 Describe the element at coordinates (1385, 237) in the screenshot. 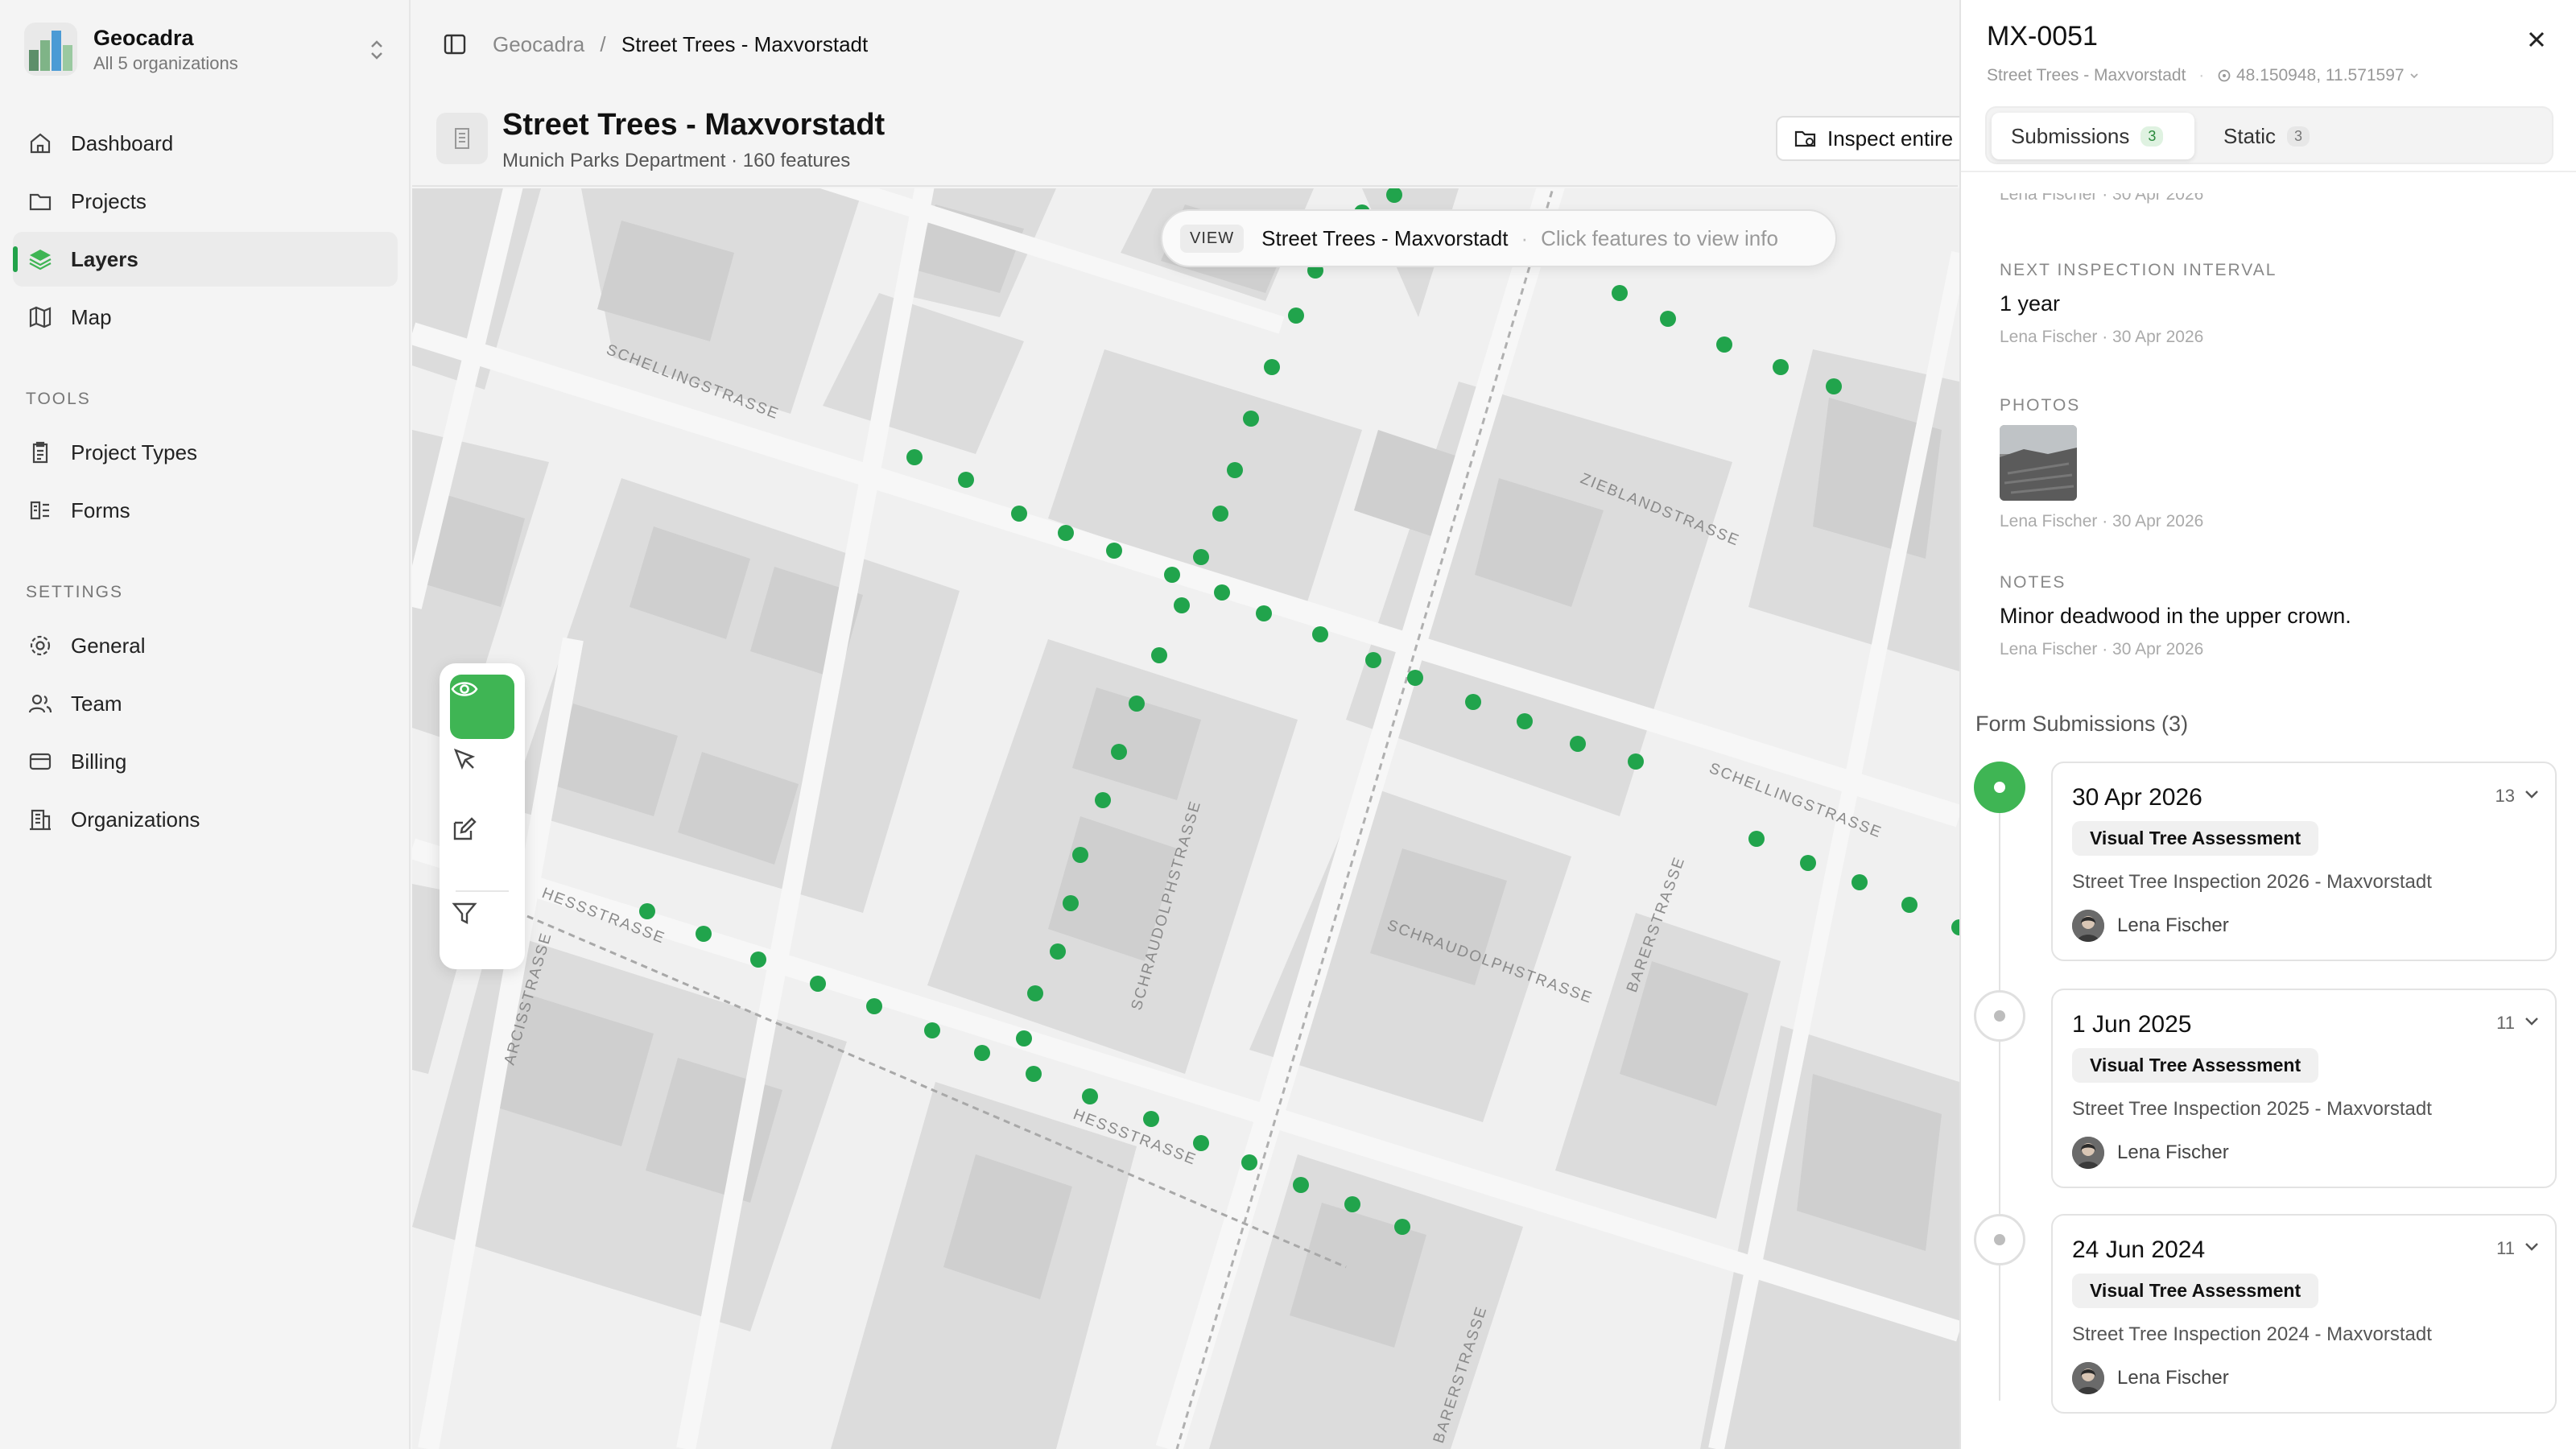

I see `view-title: Street Trees - Maxvorstadt` at that location.